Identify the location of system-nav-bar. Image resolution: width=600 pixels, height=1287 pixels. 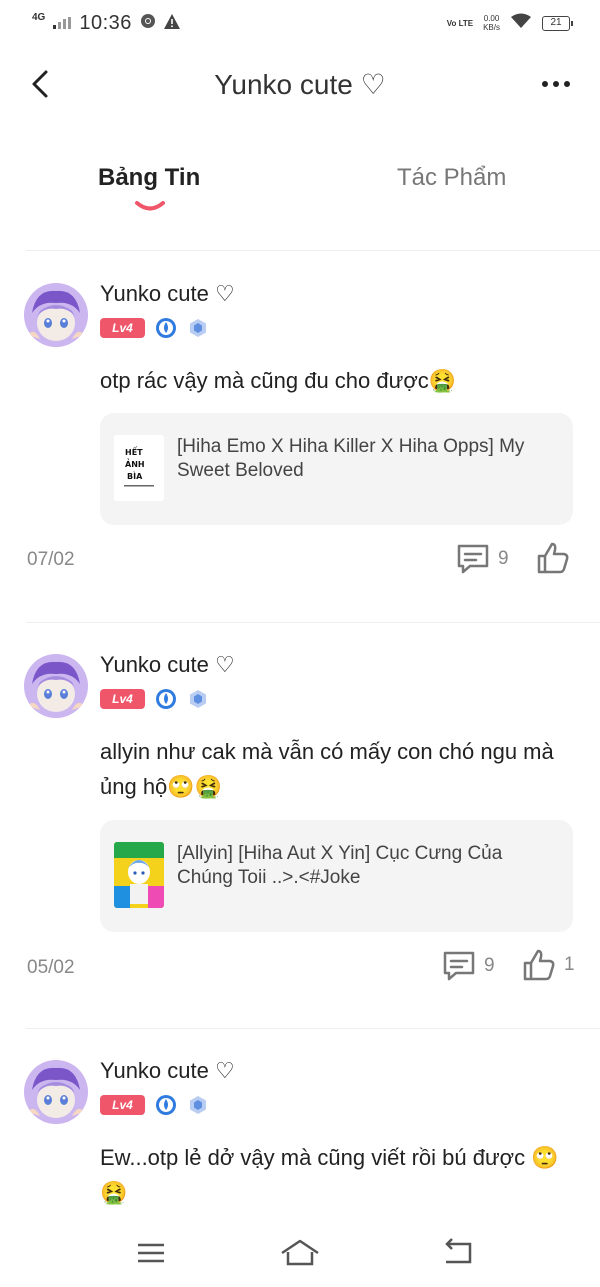
(300, 1254).